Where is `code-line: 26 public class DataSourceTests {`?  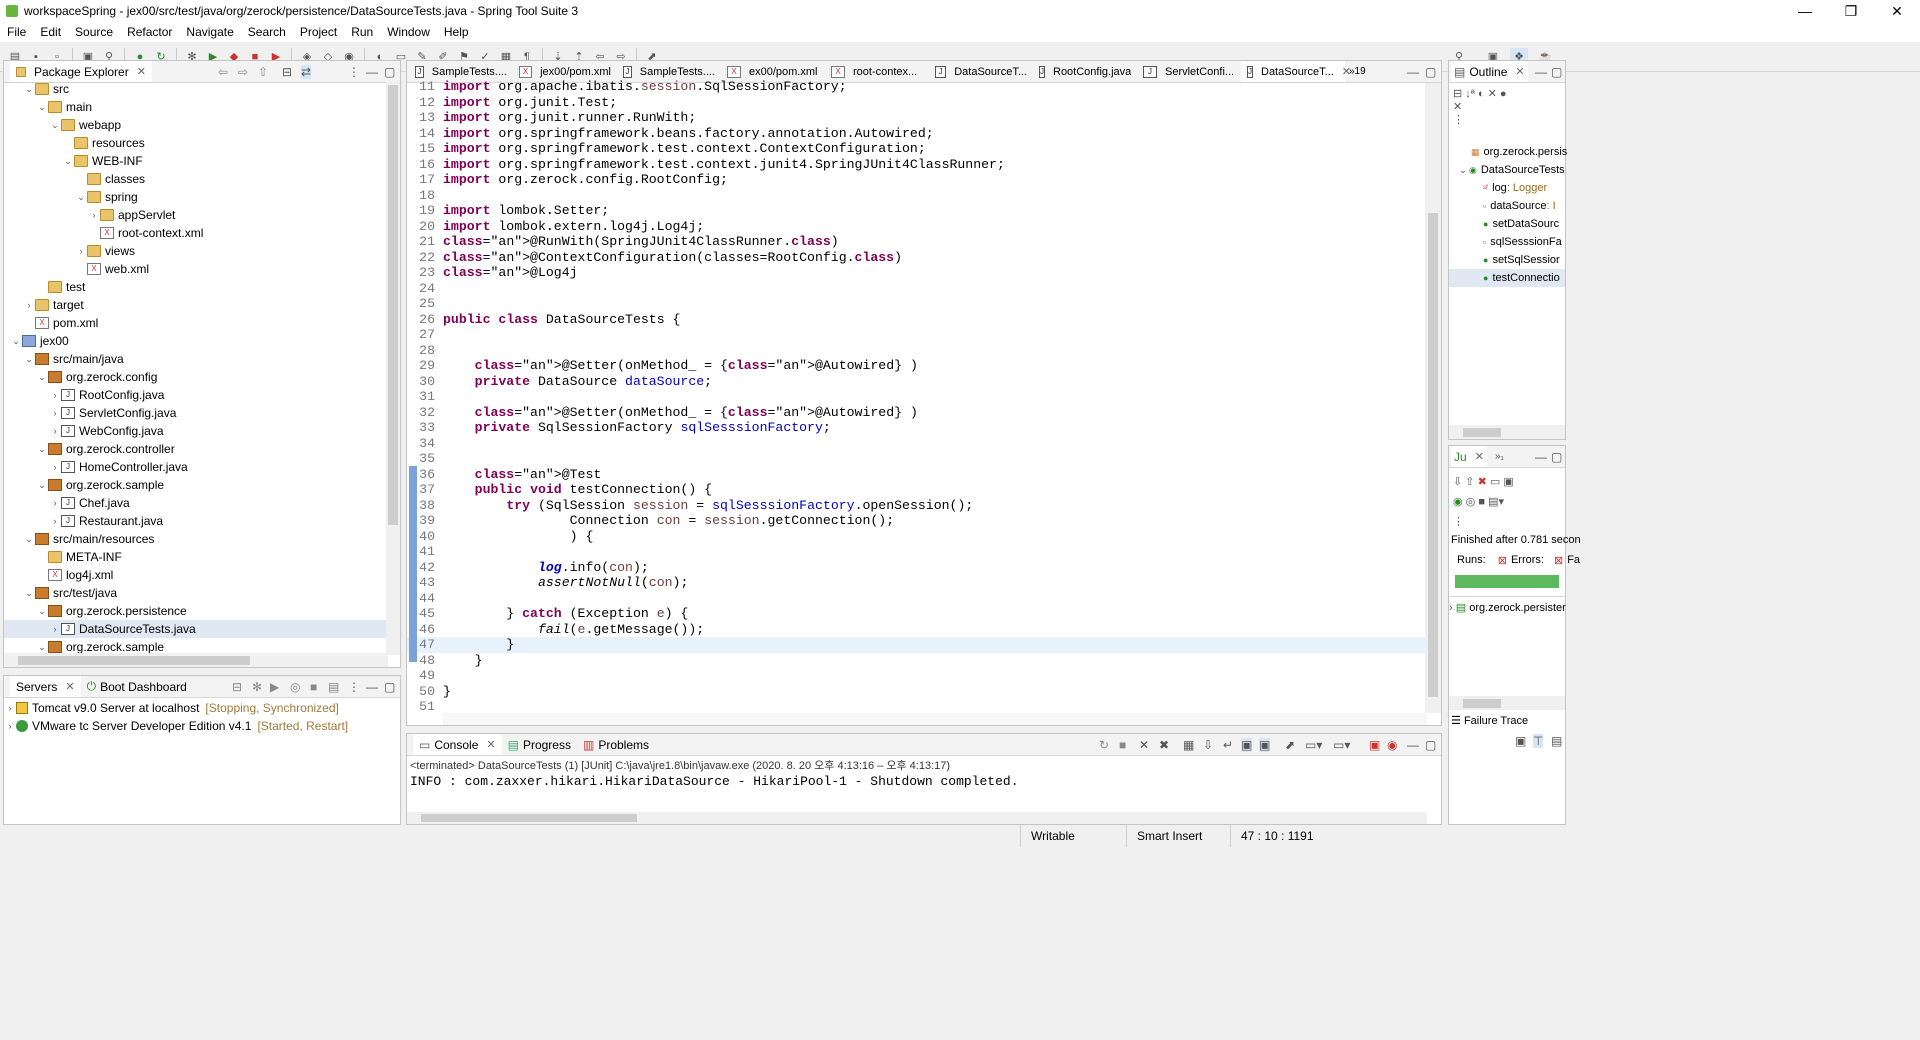 code-line: 26 public class DataSourceTests { is located at coordinates (917, 320).